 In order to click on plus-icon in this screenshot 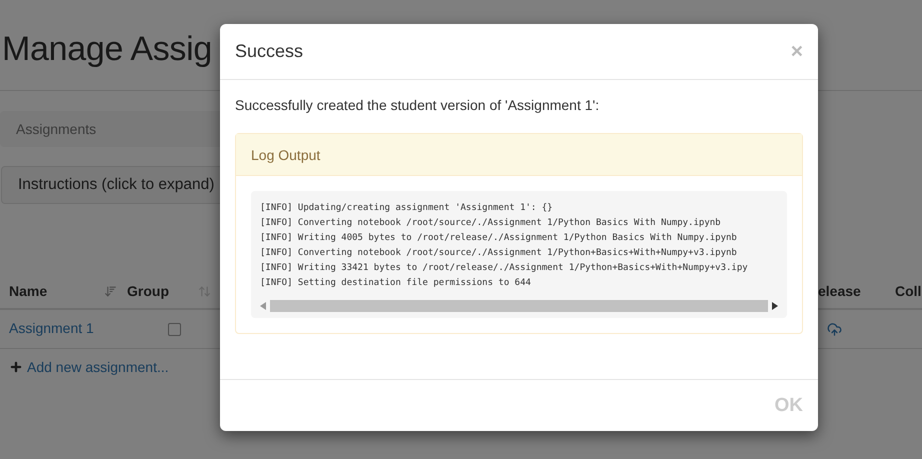, I will do `click(16, 367)`.